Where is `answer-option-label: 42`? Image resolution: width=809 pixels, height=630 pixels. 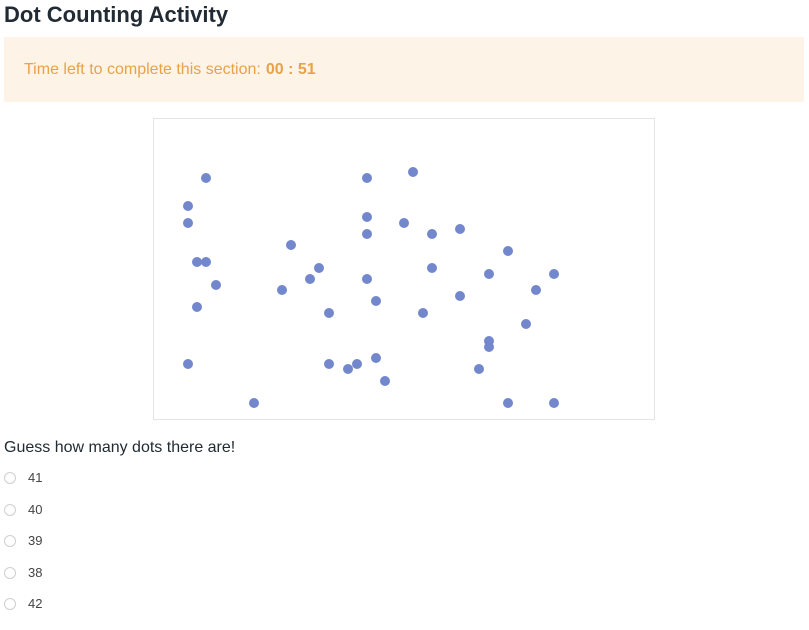
answer-option-label: 42 is located at coordinates (35, 603).